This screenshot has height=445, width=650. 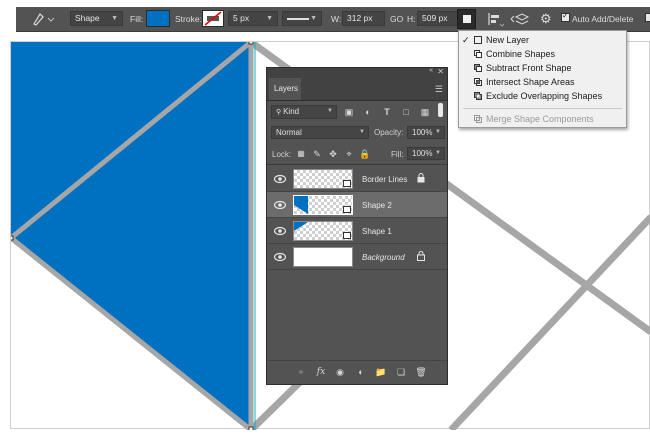 I want to click on lock-icon, so click(x=421, y=256).